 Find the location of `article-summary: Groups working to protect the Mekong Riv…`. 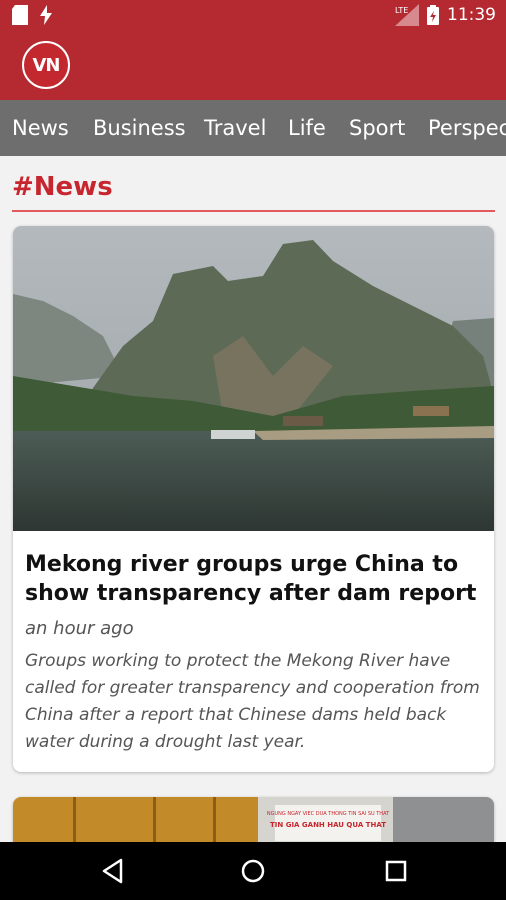

article-summary: Groups working to protect the Mekong Riv… is located at coordinates (252, 701).